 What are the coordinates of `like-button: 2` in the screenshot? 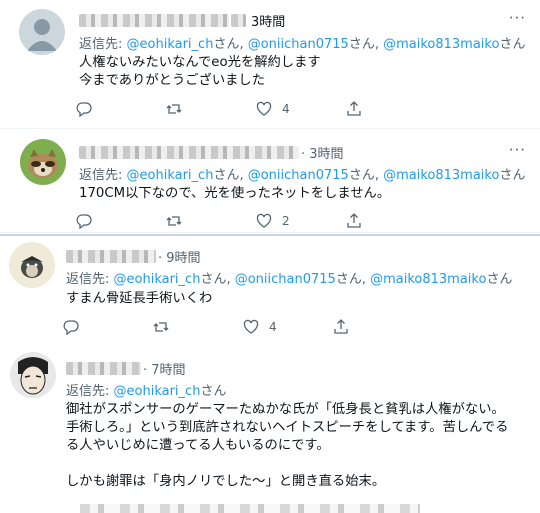 It's located at (301, 221).